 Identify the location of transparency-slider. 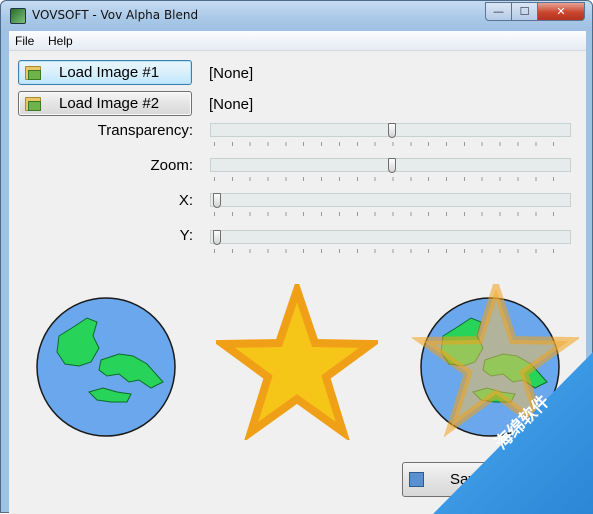
(390, 130).